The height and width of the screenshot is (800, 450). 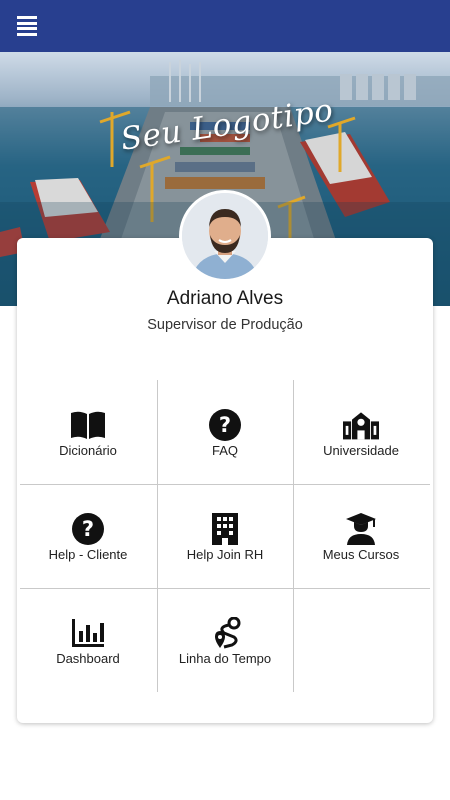 What do you see at coordinates (225, 298) in the screenshot?
I see `user-name: Adriano Alves` at bounding box center [225, 298].